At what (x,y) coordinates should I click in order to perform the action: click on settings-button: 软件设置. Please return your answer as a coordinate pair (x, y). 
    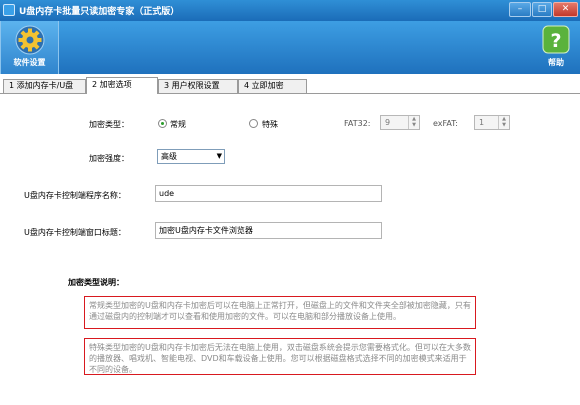
    Looking at the image, I should click on (29, 47).